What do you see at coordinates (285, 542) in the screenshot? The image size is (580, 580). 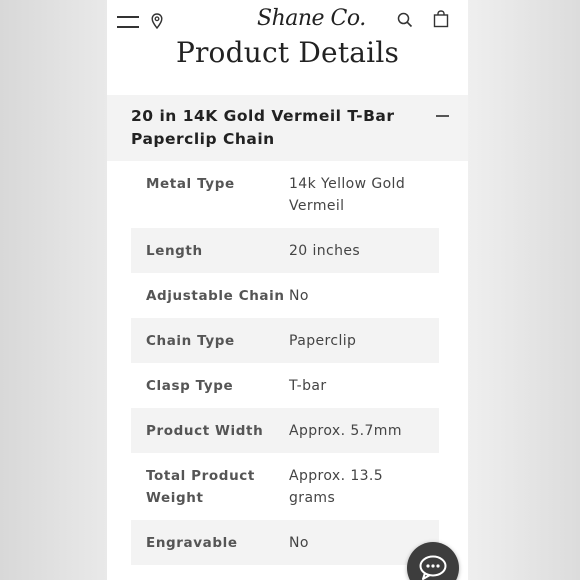 I see `spec-row-engravable: Engravable No` at bounding box center [285, 542].